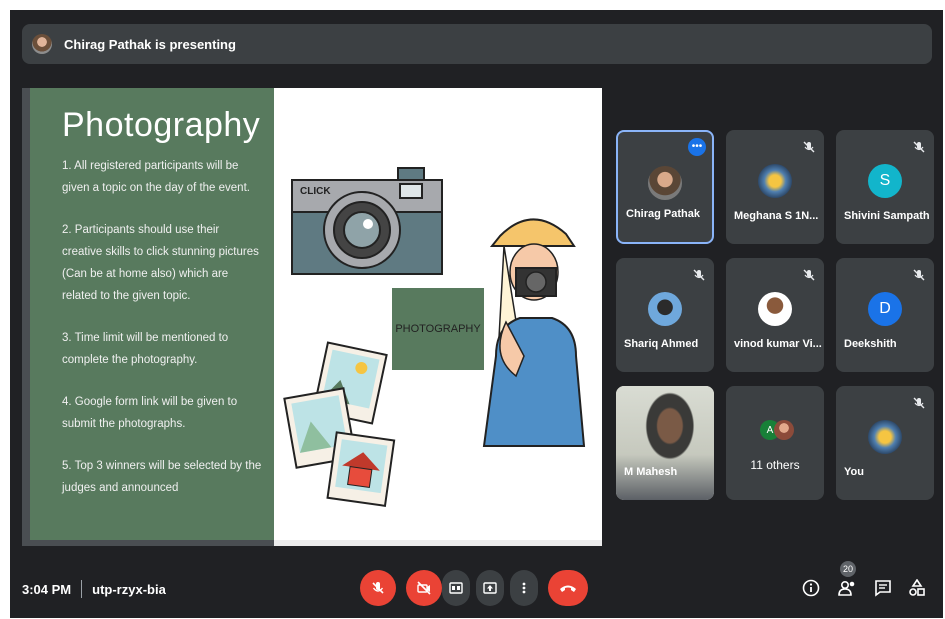 This screenshot has height=619, width=945. I want to click on participant-name: You, so click(854, 472).